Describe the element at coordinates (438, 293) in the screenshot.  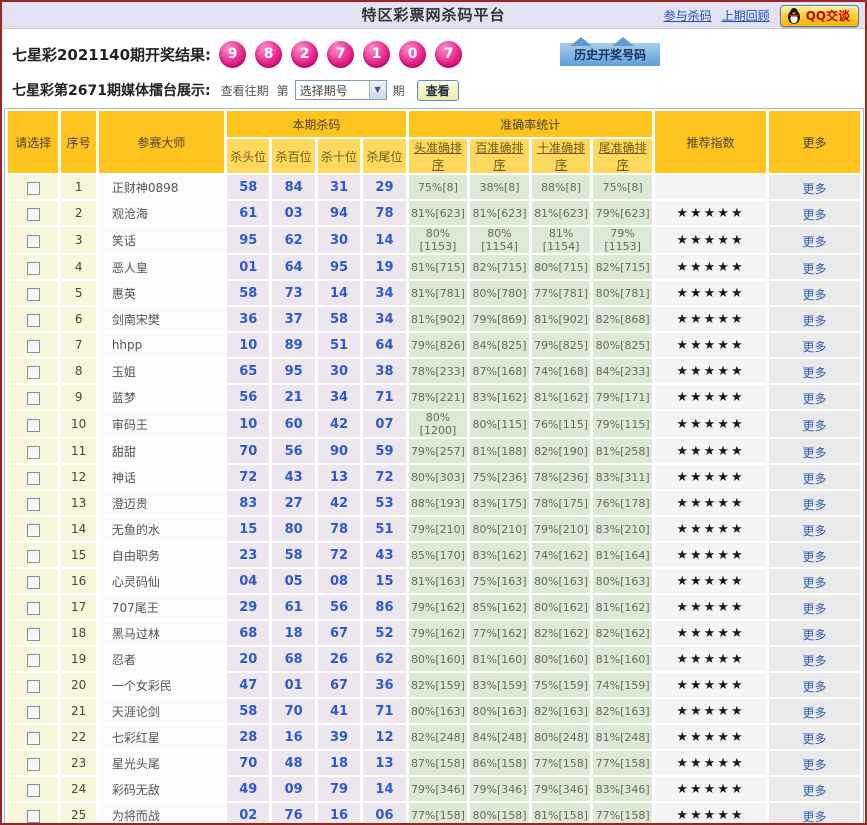
I see `accuracy-cell: 81%[781]` at that location.